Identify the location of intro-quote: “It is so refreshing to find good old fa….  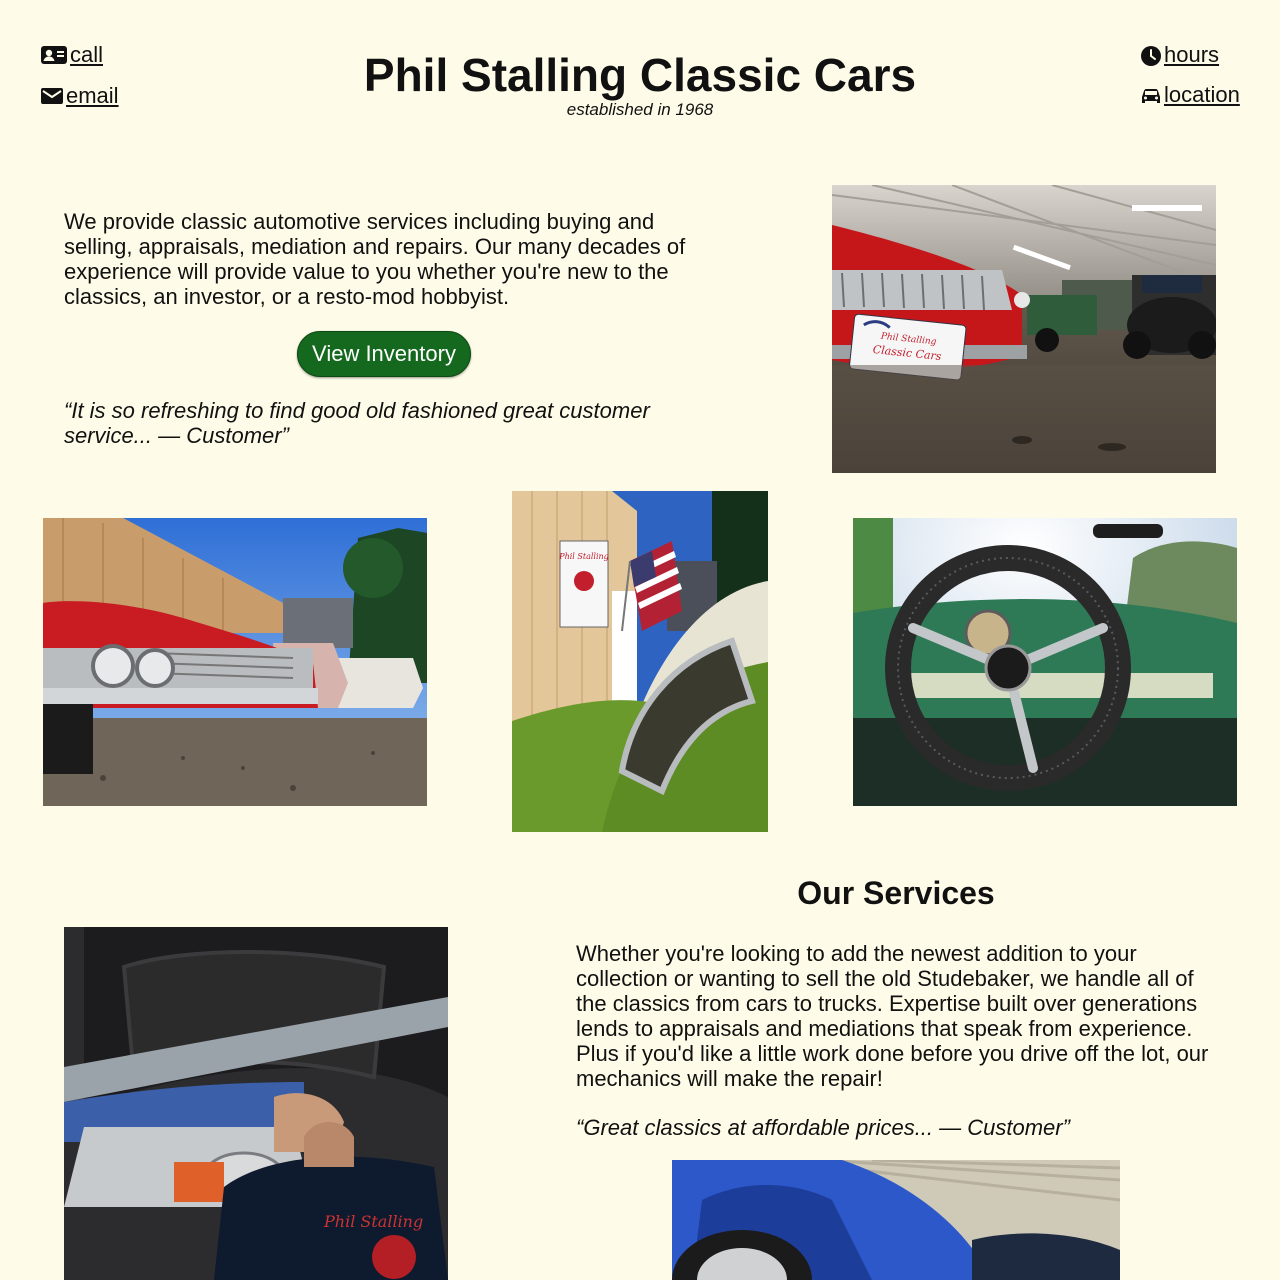
(357, 423).